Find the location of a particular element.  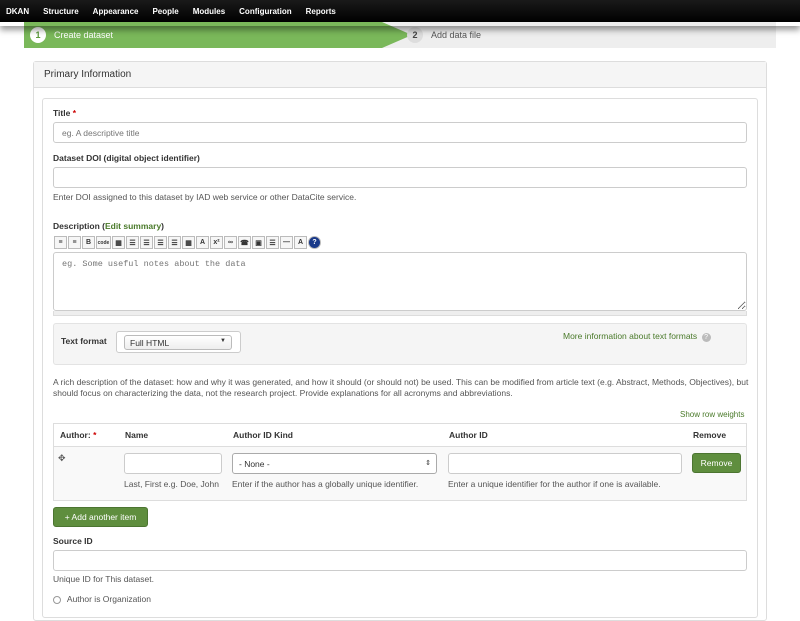

nav-structure: Structure is located at coordinates (61, 11).